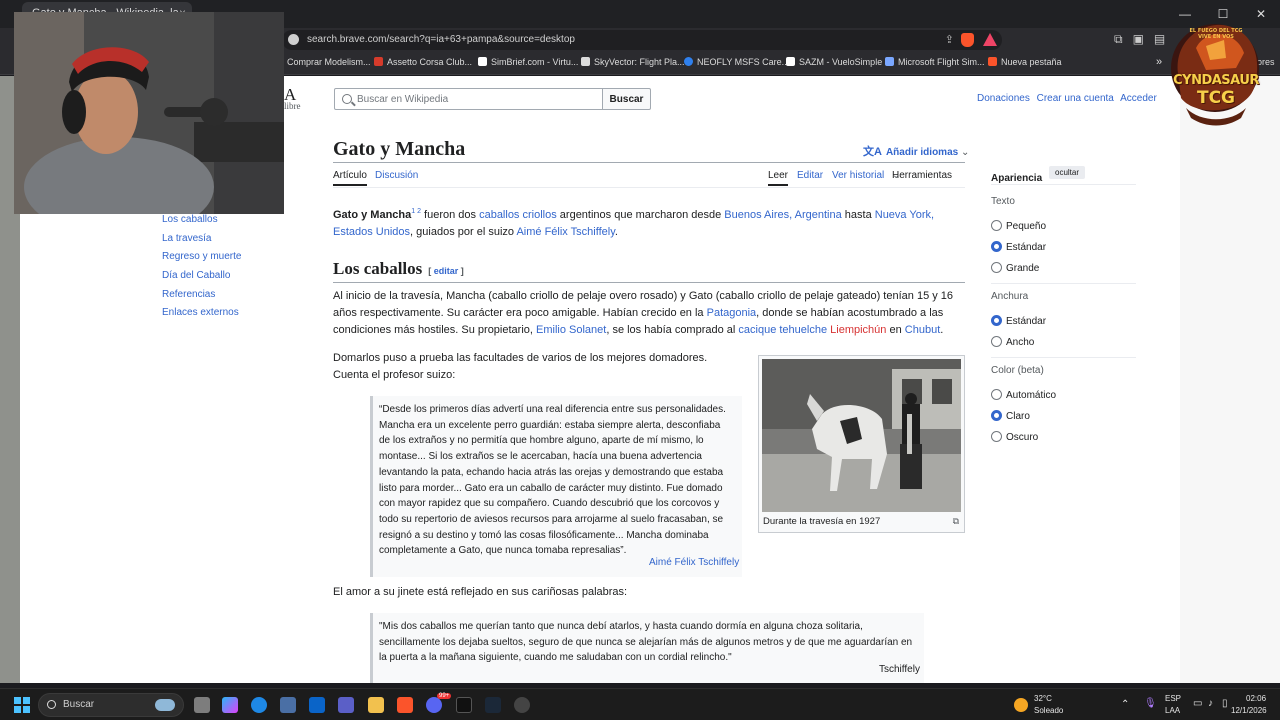 The height and width of the screenshot is (720, 1280). Describe the element at coordinates (1249, 710) in the screenshot. I see `clock-date: 12/1/2026` at that location.